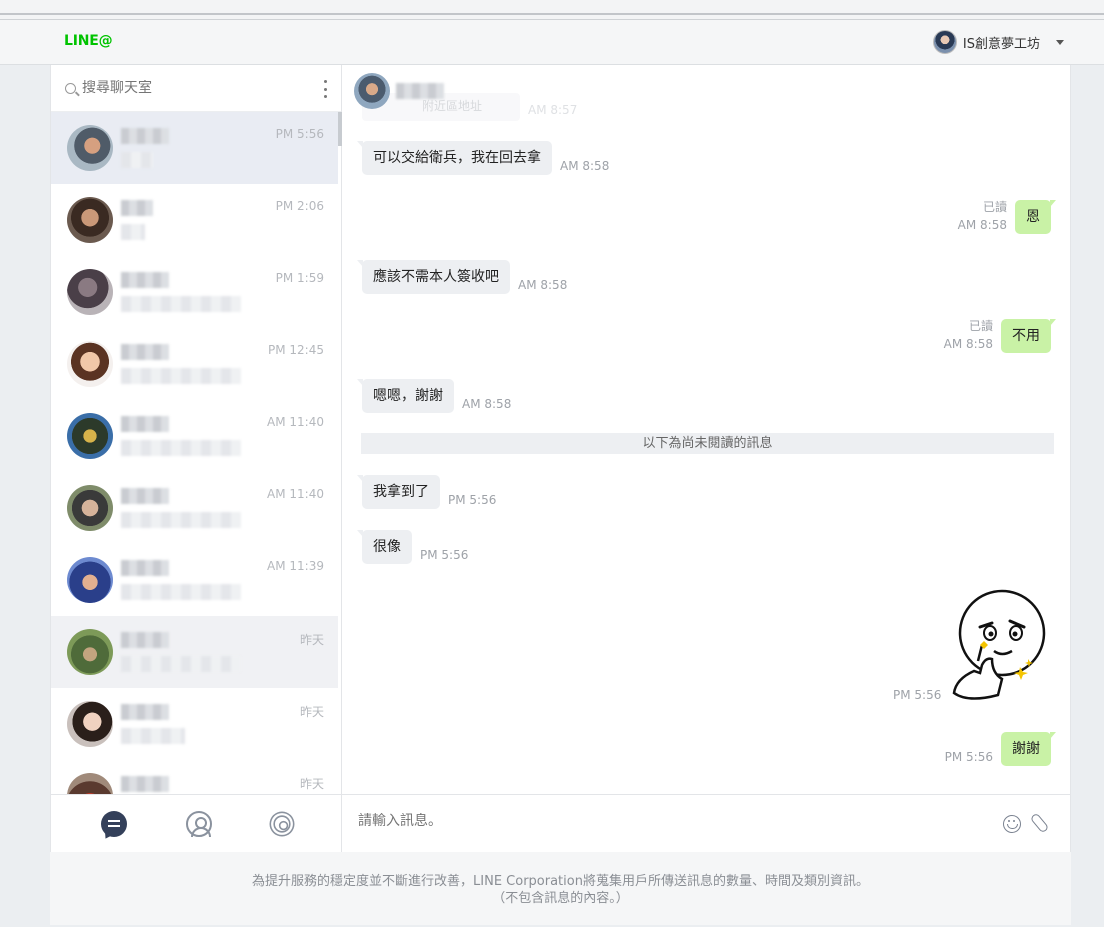  I want to click on faded-message-time: AM 8:57, so click(553, 110).